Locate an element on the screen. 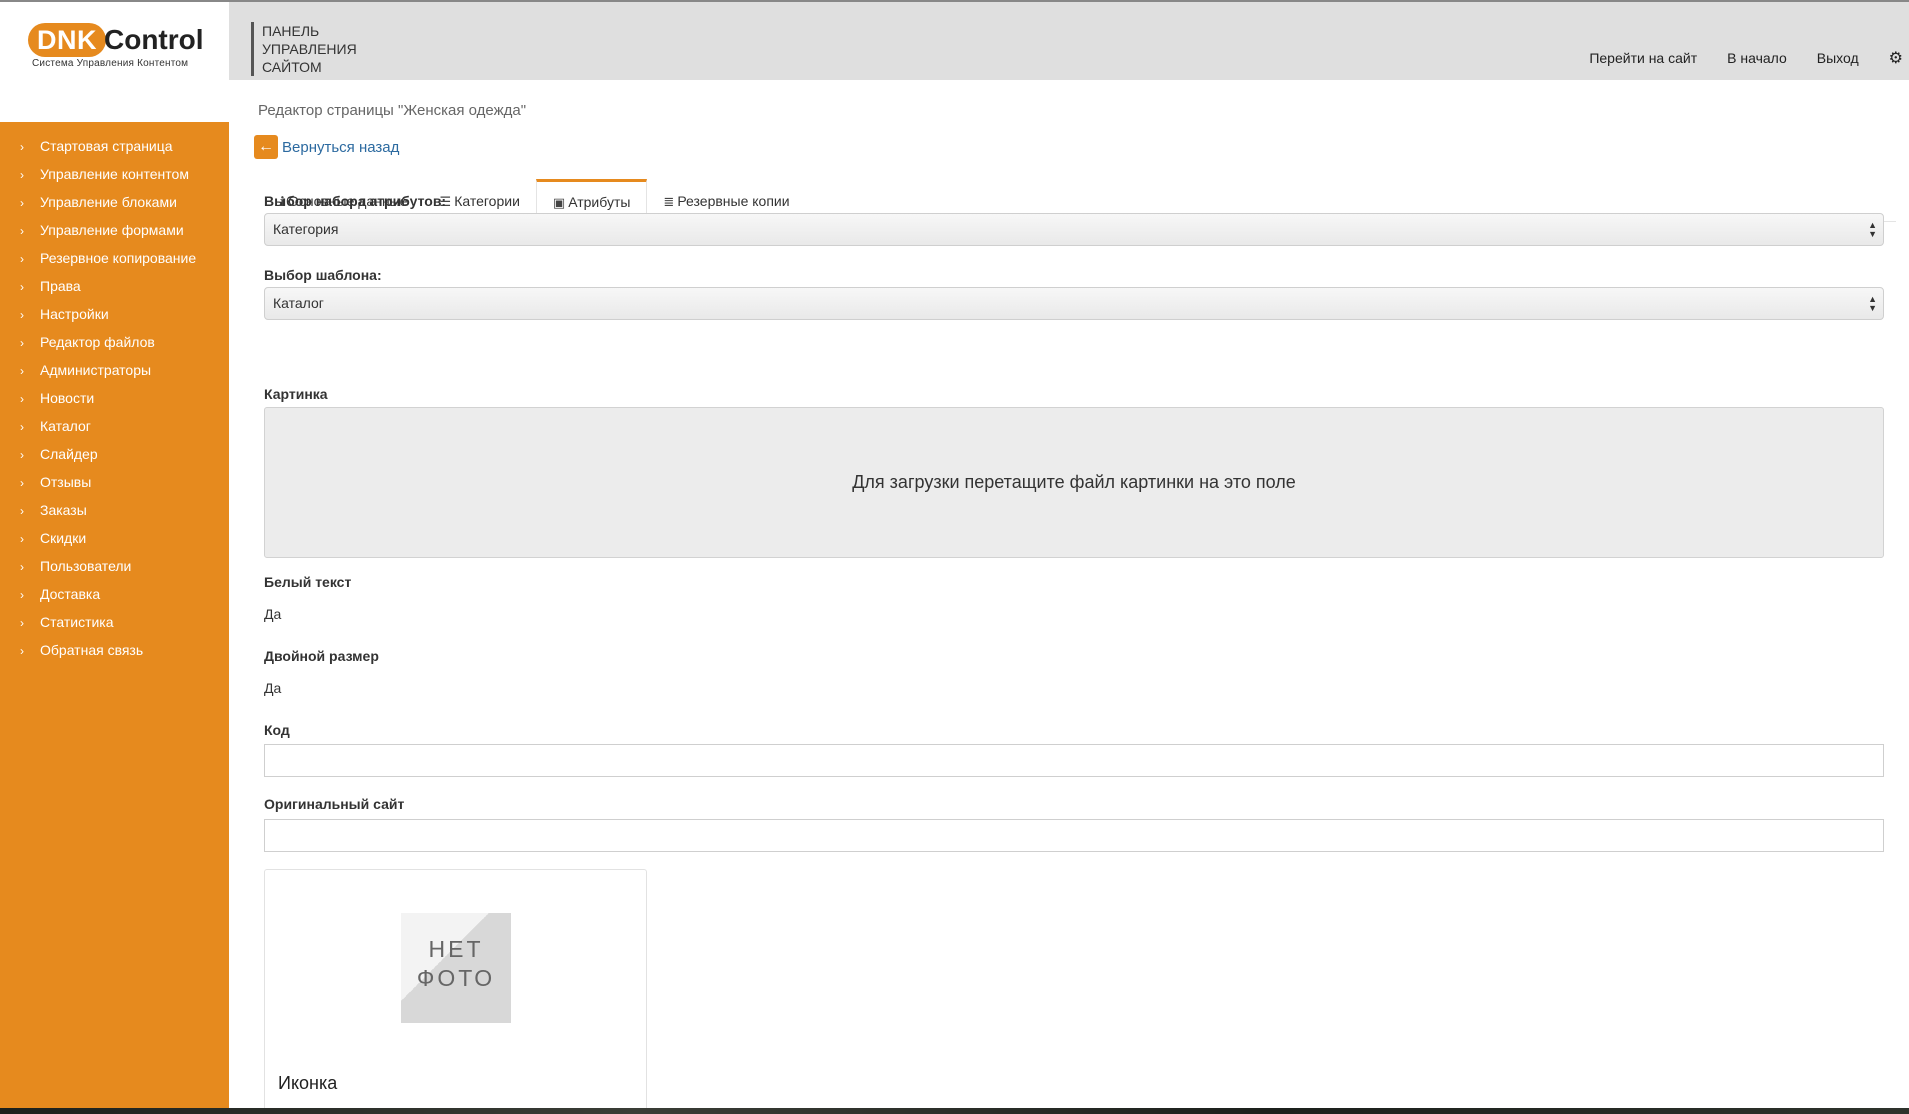  attr-set-select: Категория ▲ ▼ is located at coordinates (1074, 229).